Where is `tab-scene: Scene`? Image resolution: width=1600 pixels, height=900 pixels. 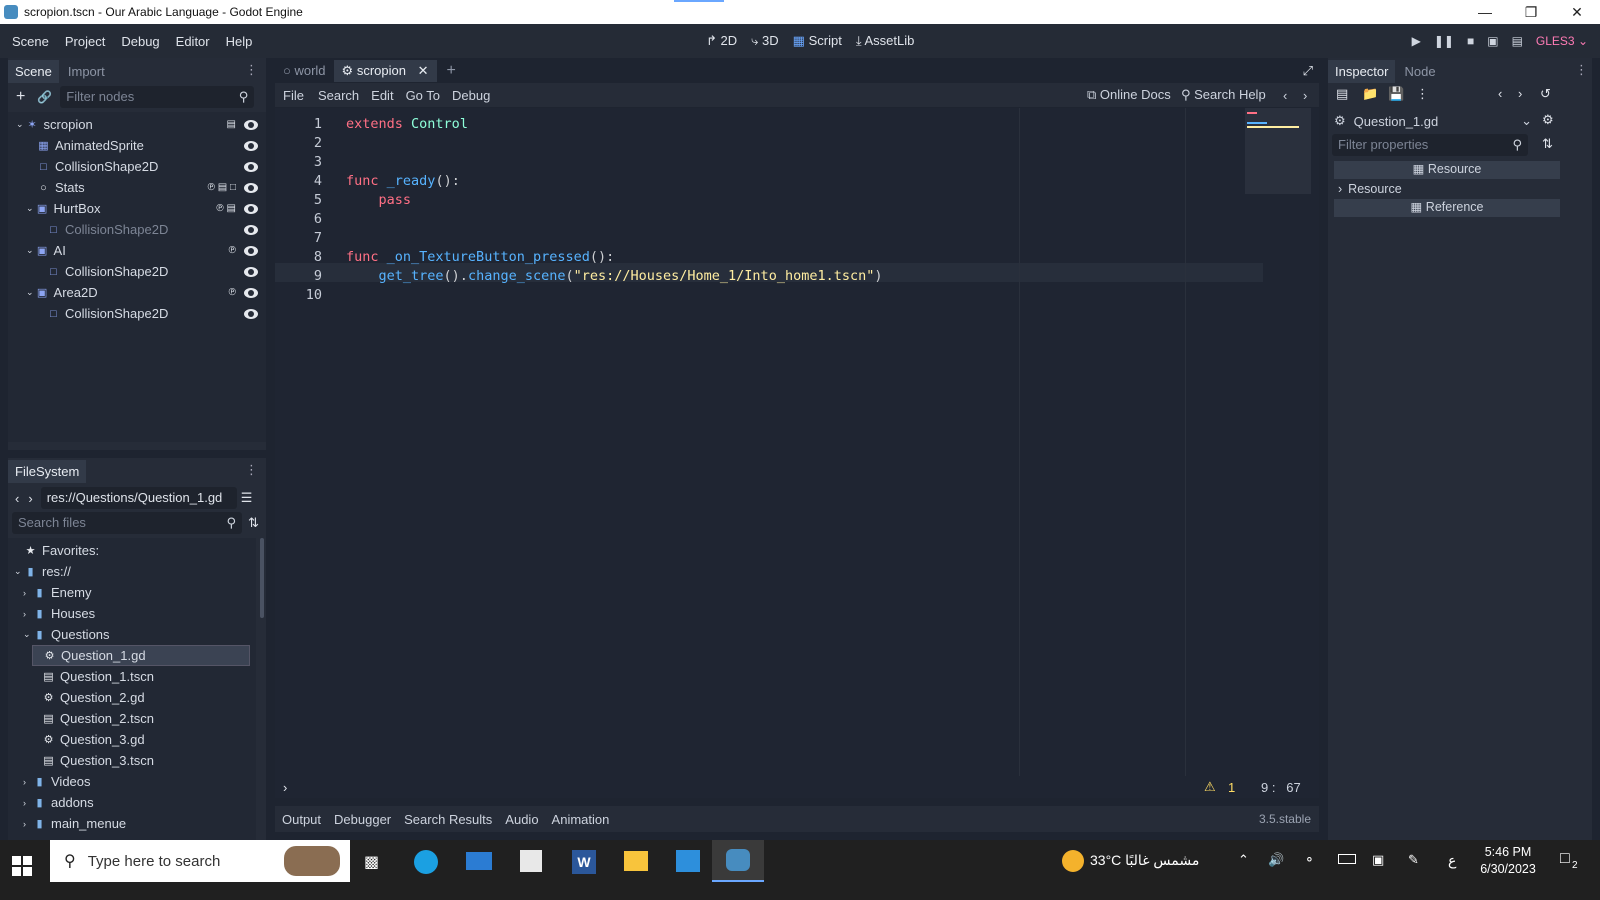
tab-scene: Scene is located at coordinates (33, 71).